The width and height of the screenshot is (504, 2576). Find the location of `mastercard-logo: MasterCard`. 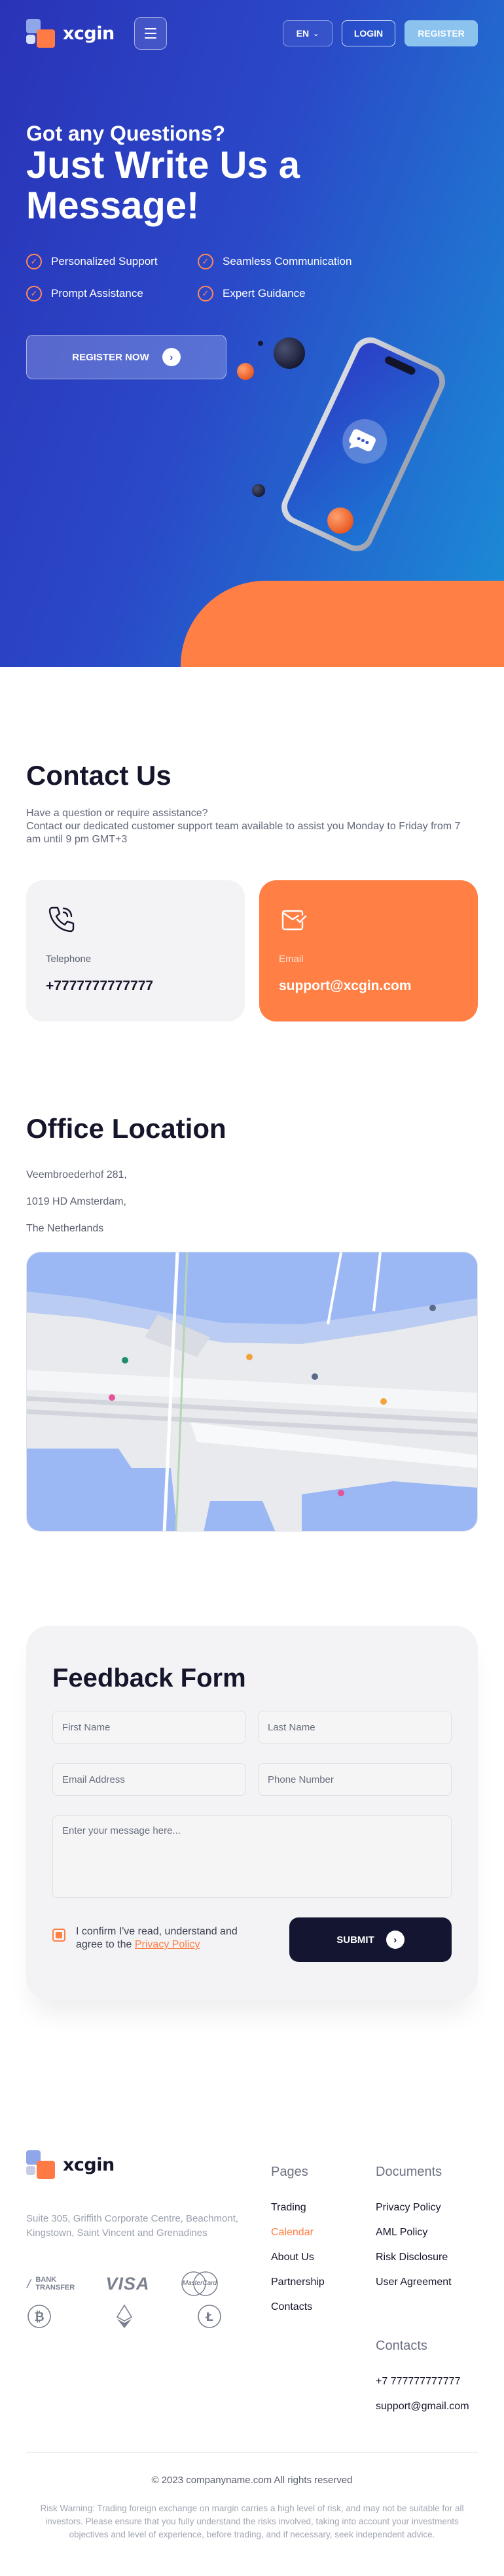

mastercard-logo: MasterCard is located at coordinates (200, 2284).